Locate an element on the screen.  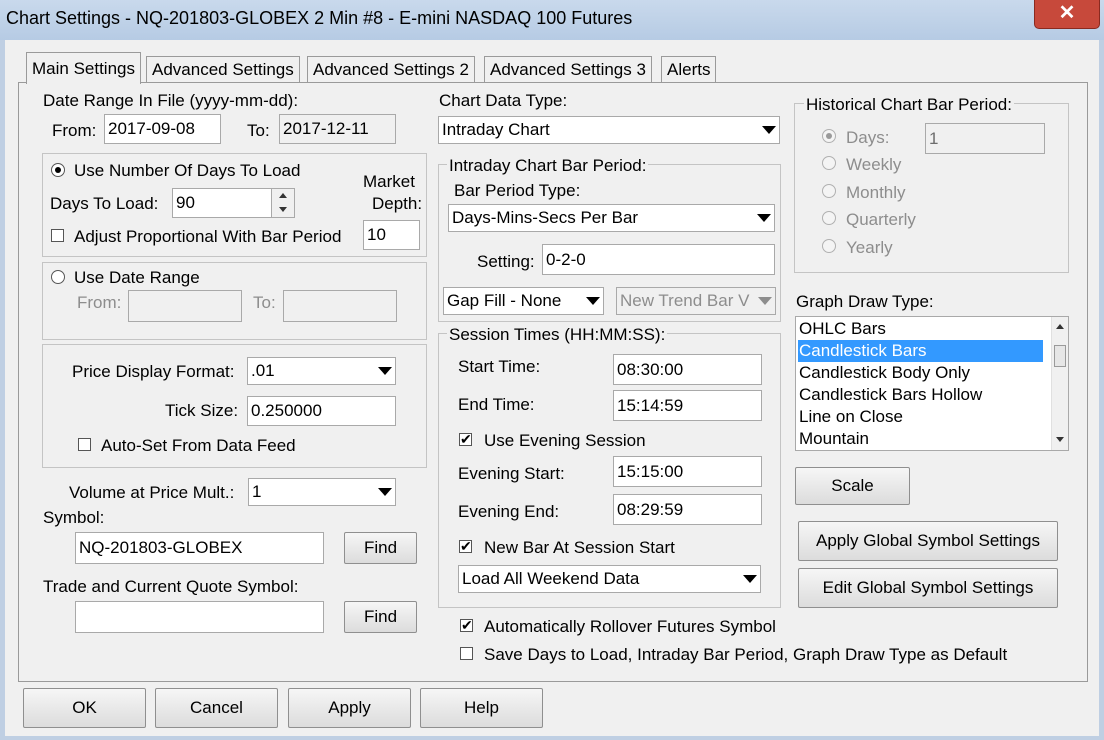
historical-weekly-label: Weekly is located at coordinates (874, 164).